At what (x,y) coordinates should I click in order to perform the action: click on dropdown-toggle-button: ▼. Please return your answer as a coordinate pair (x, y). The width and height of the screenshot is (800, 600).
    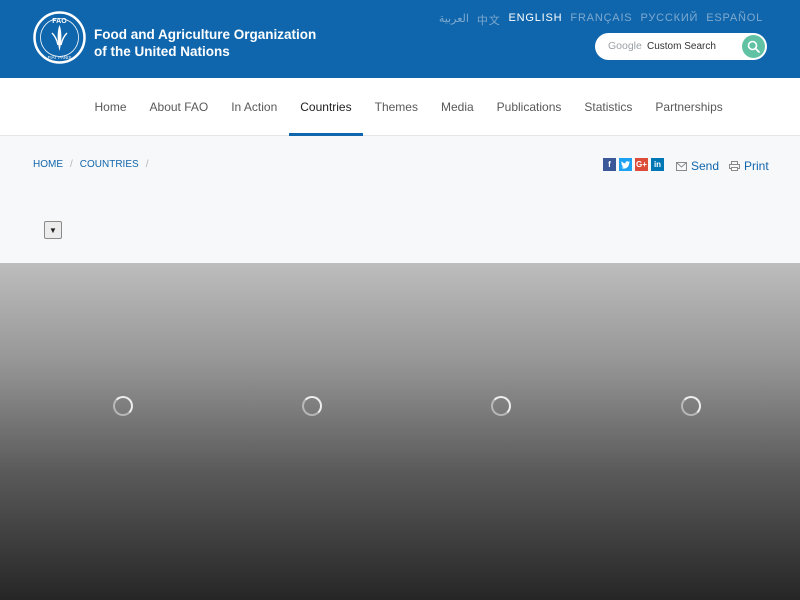
    Looking at the image, I should click on (53, 230).